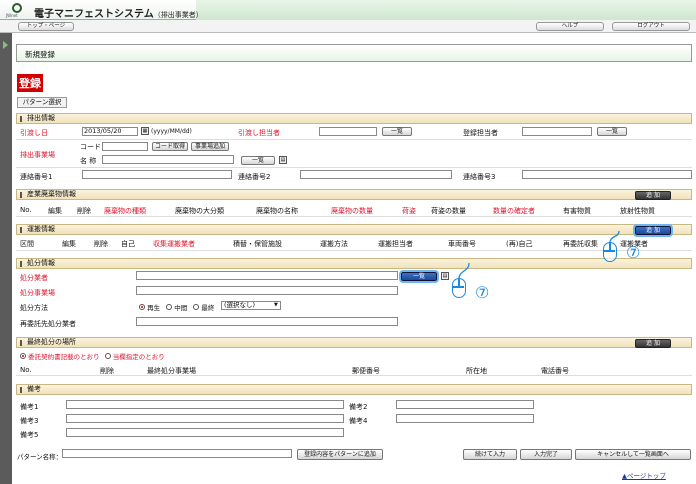  I want to click on waste-add-button: 追 加, so click(653, 195).